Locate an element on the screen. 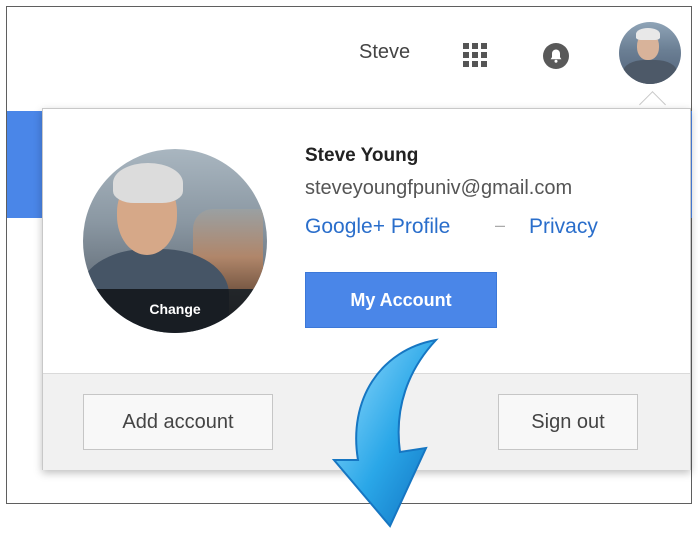 The image size is (698, 539). my-account-button: My Account is located at coordinates (401, 300).